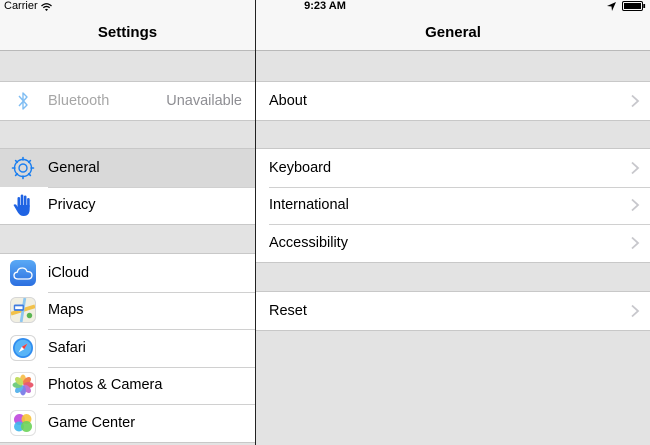 The height and width of the screenshot is (445, 650). I want to click on wifi-icon, so click(46, 6).